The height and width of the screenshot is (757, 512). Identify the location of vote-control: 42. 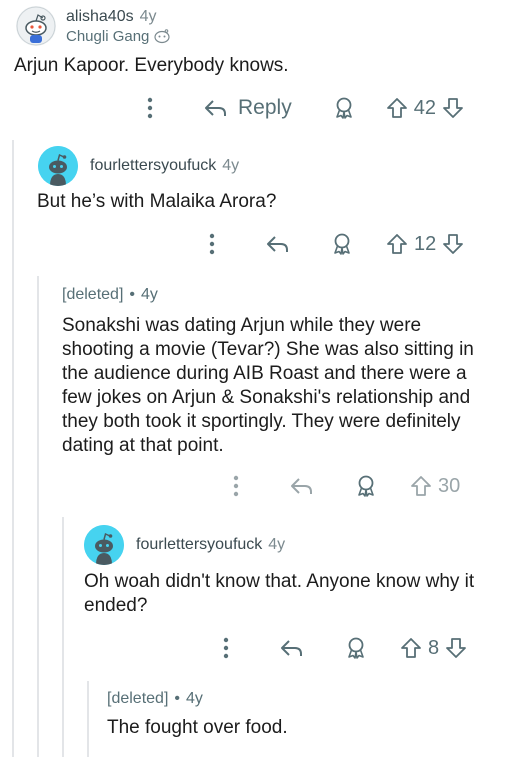
(425, 108).